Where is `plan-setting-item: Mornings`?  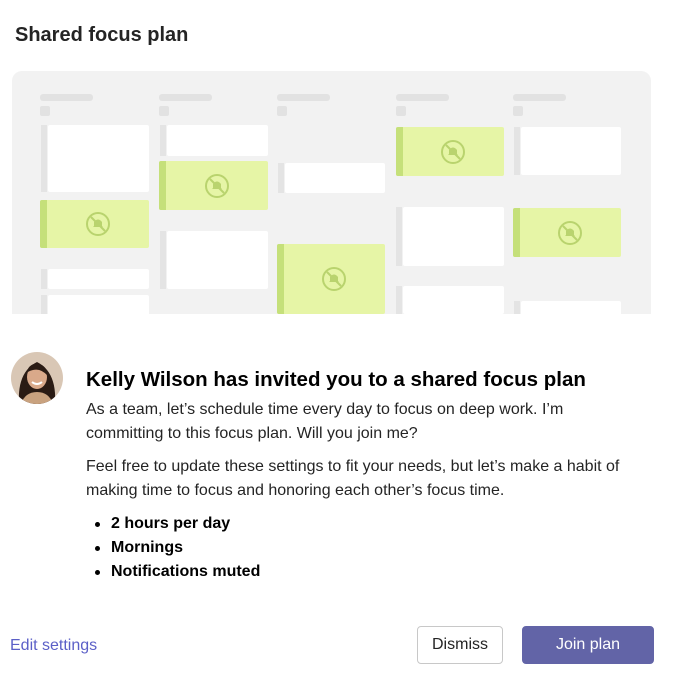 plan-setting-item: Mornings is located at coordinates (177, 548).